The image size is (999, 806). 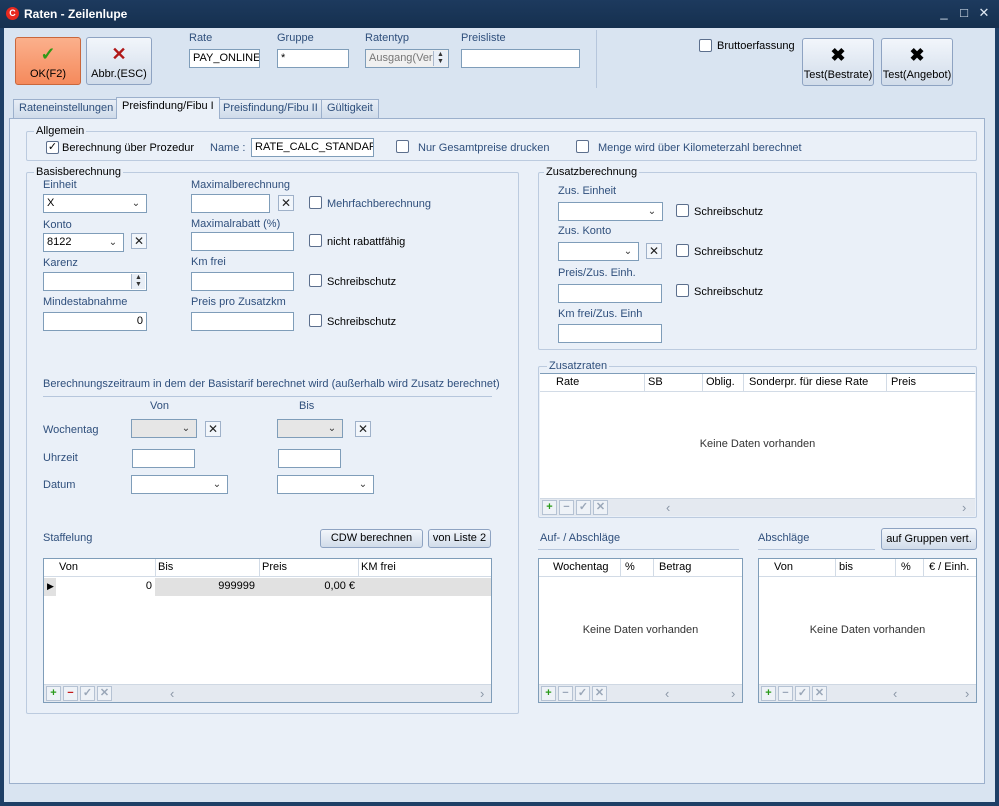 I want to click on column-header: Oblig., so click(x=720, y=382).